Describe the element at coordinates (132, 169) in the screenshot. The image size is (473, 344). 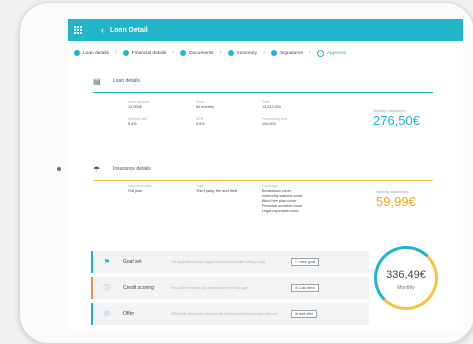
I see `section-title: Insurance details` at that location.